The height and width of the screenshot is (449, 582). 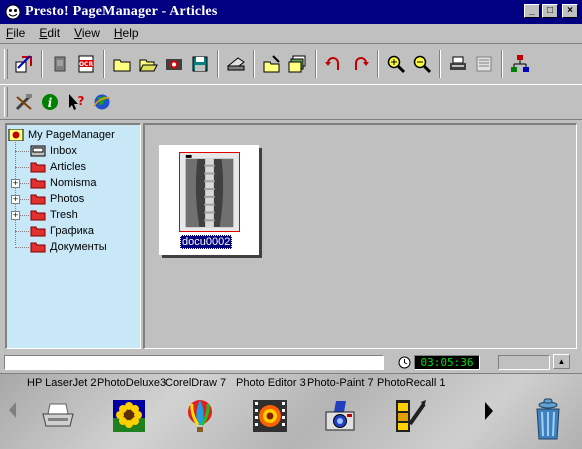 What do you see at coordinates (126, 33) in the screenshot?
I see `menu-help: Help` at bounding box center [126, 33].